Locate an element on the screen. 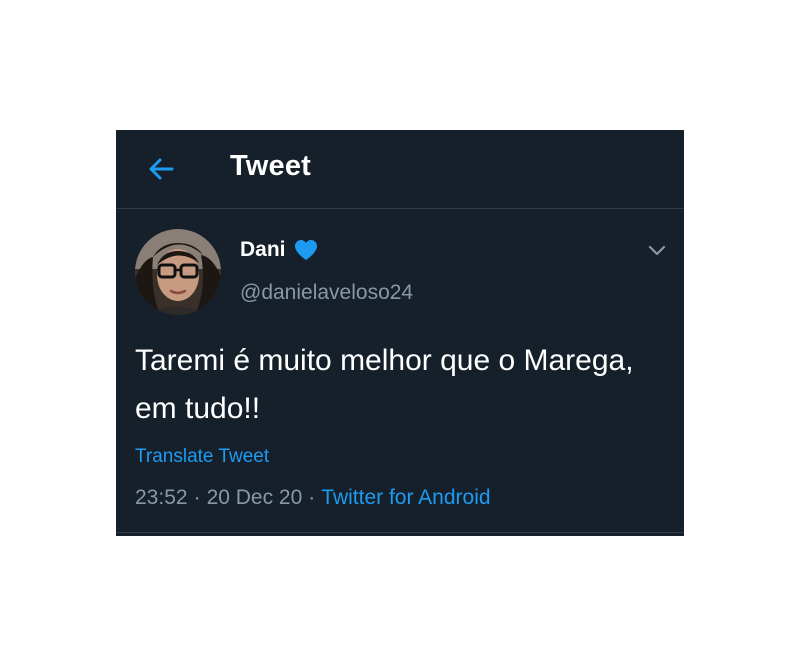  author-row: Dani is located at coordinates (279, 250).